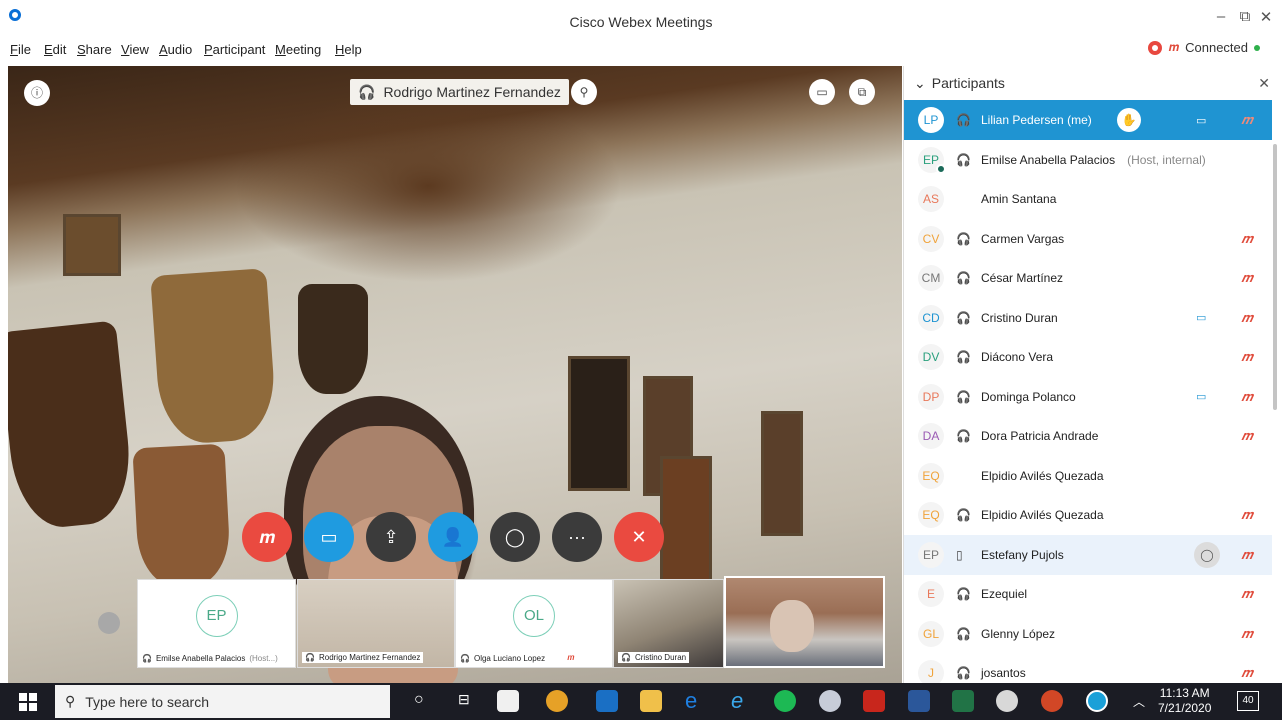 The height and width of the screenshot is (720, 1282). Describe the element at coordinates (1088, 554) in the screenshot. I see `participant-row: EP ▯ Estefany Pujols ◯ 𝒎` at that location.